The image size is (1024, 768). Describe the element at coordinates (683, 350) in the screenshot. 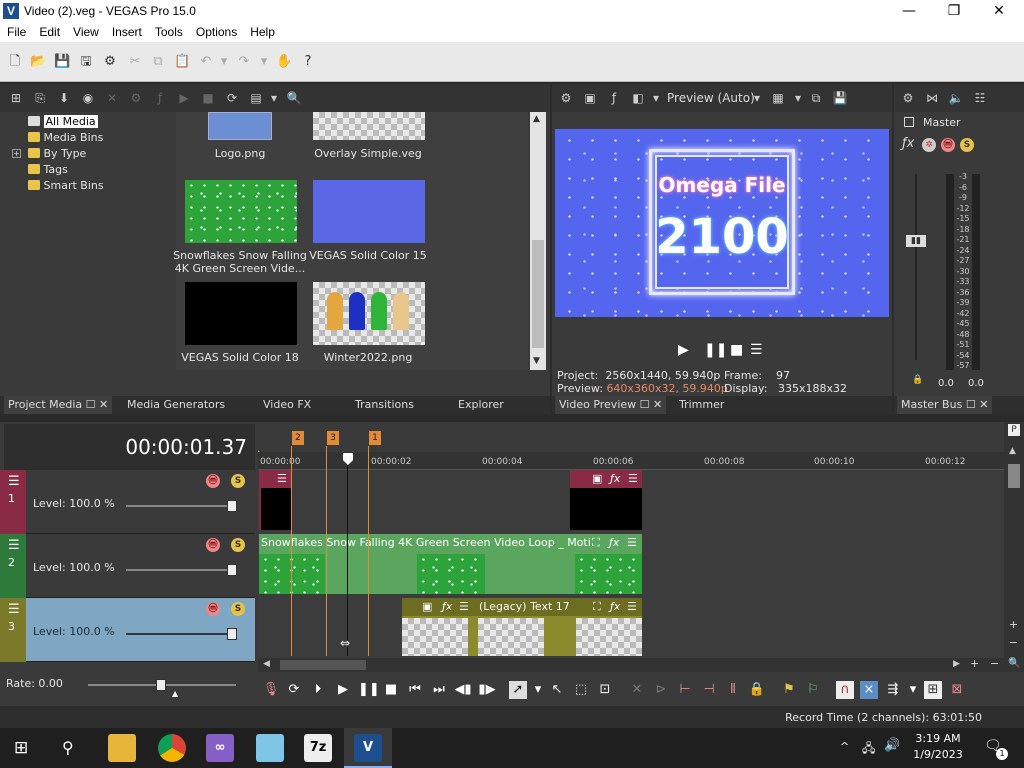

I see `preview-play-icon: ▶` at that location.